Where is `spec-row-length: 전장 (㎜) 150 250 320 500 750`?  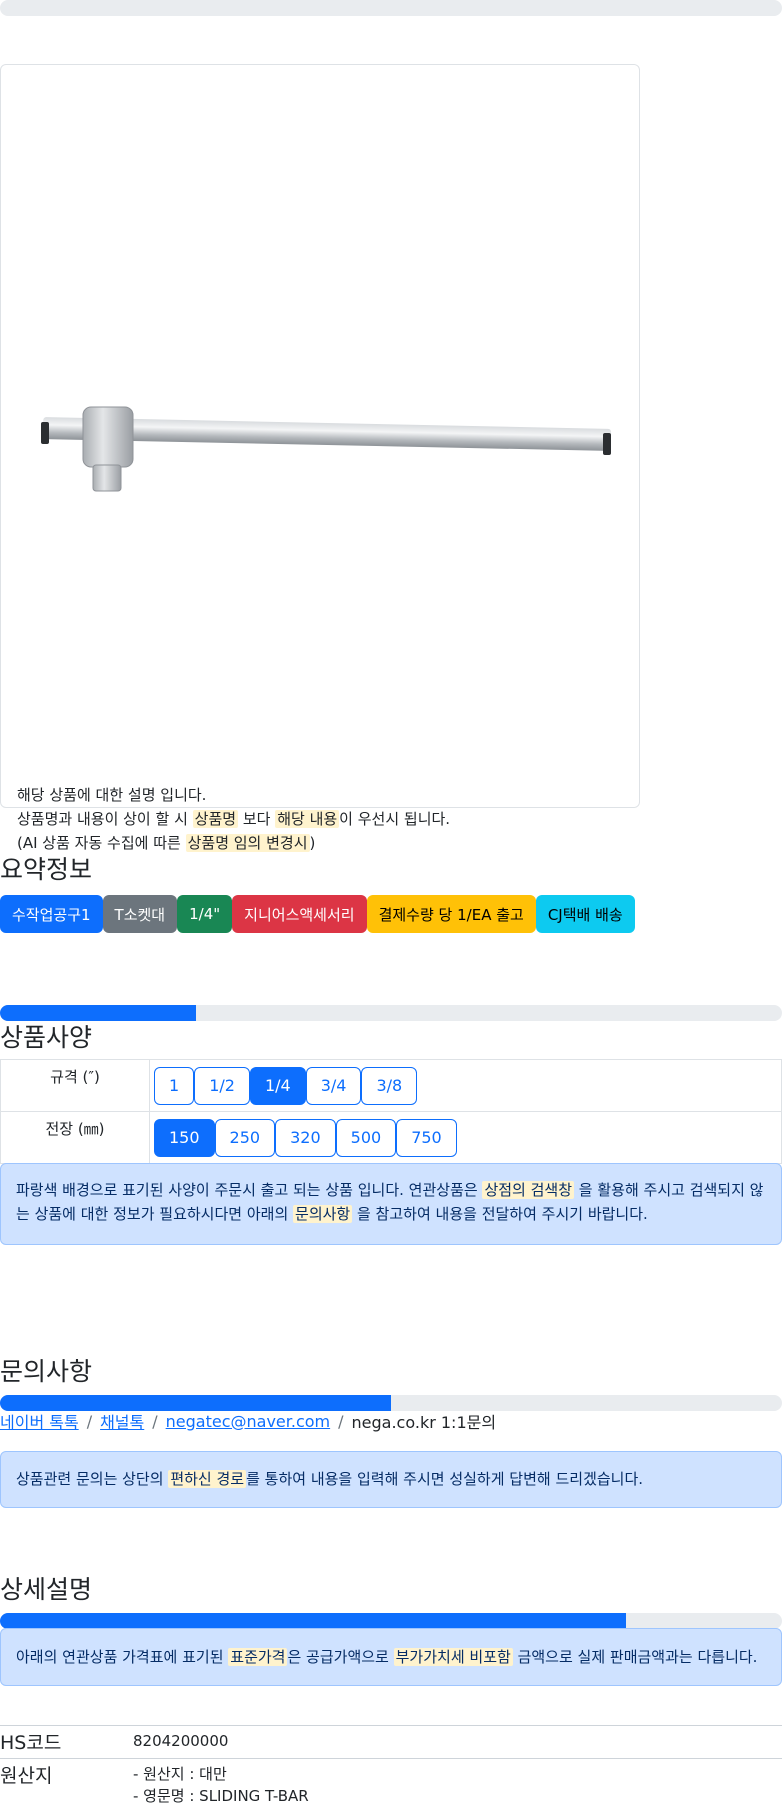 spec-row-length: 전장 (㎜) 150 250 320 500 750 is located at coordinates (391, 1138).